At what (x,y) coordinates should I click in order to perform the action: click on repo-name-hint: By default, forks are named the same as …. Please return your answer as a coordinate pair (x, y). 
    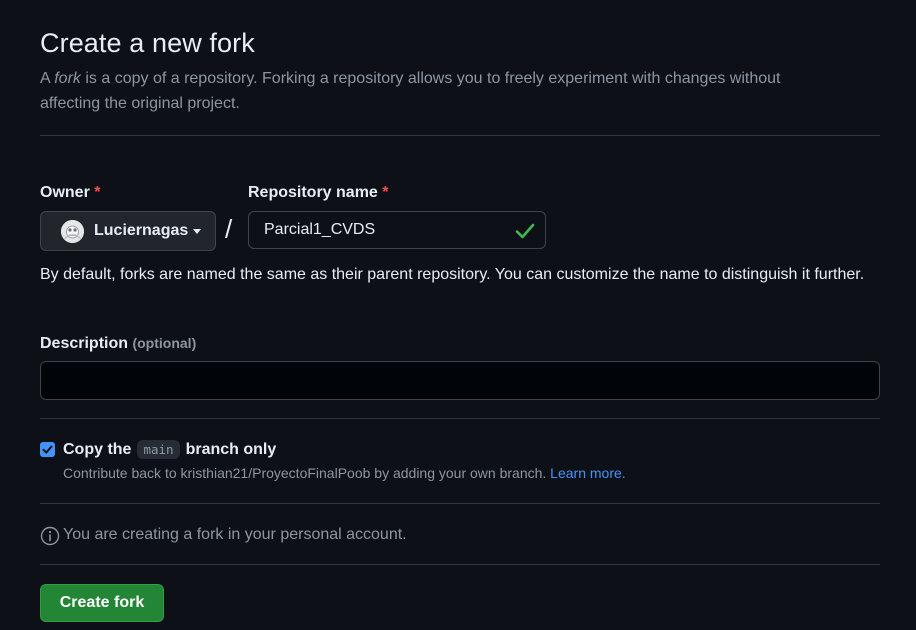
    Looking at the image, I should click on (452, 274).